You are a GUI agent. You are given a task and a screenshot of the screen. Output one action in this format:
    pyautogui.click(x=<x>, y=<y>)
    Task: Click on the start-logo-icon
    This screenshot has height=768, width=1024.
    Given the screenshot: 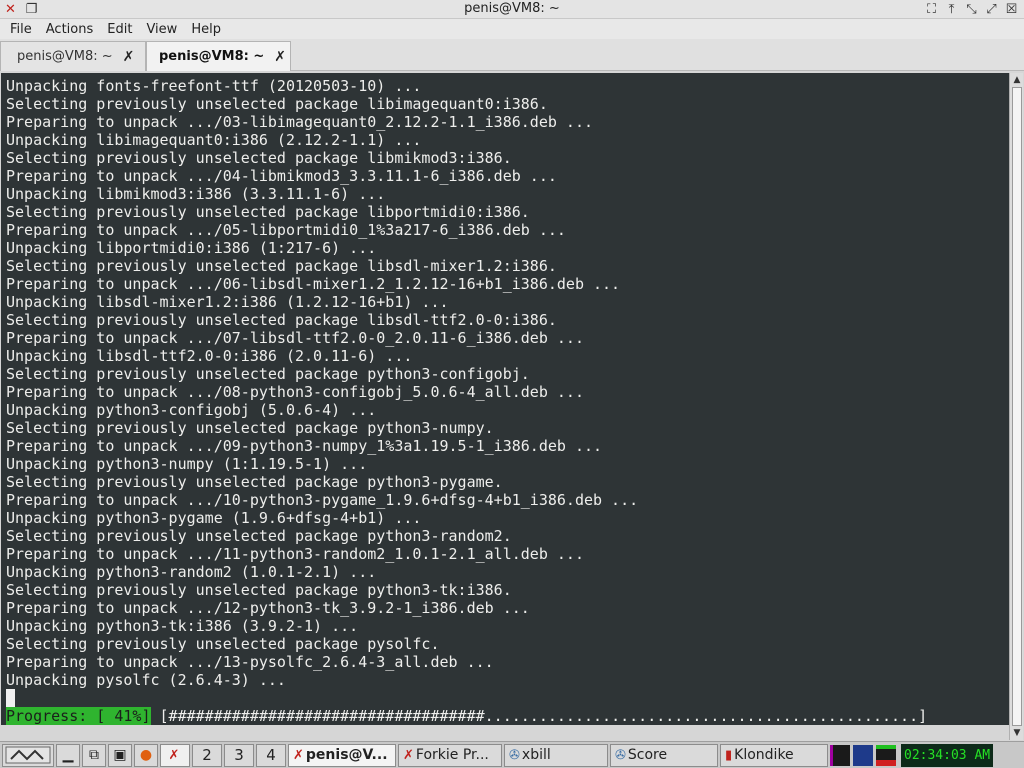 What is the action you would take?
    pyautogui.click(x=28, y=755)
    